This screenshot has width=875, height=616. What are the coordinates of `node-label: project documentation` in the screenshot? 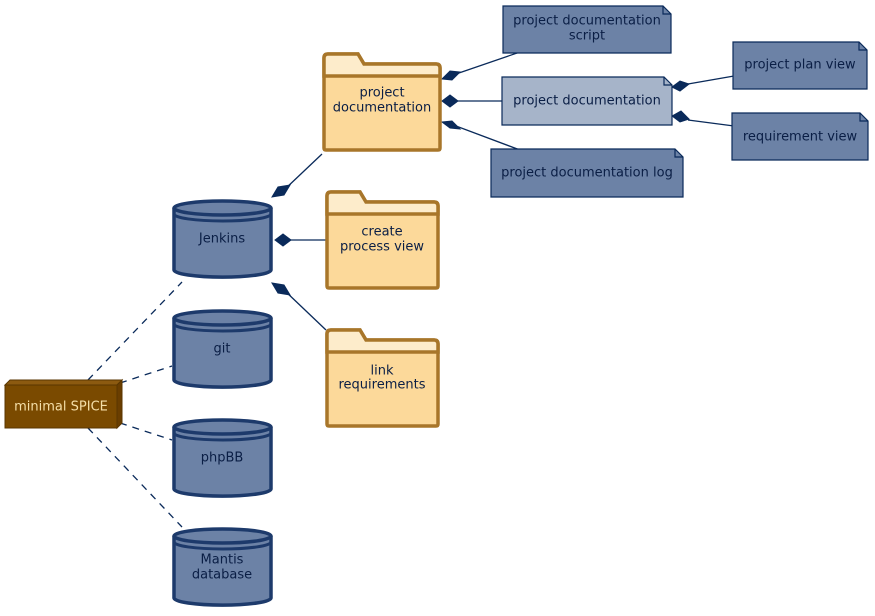 It's located at (587, 101).